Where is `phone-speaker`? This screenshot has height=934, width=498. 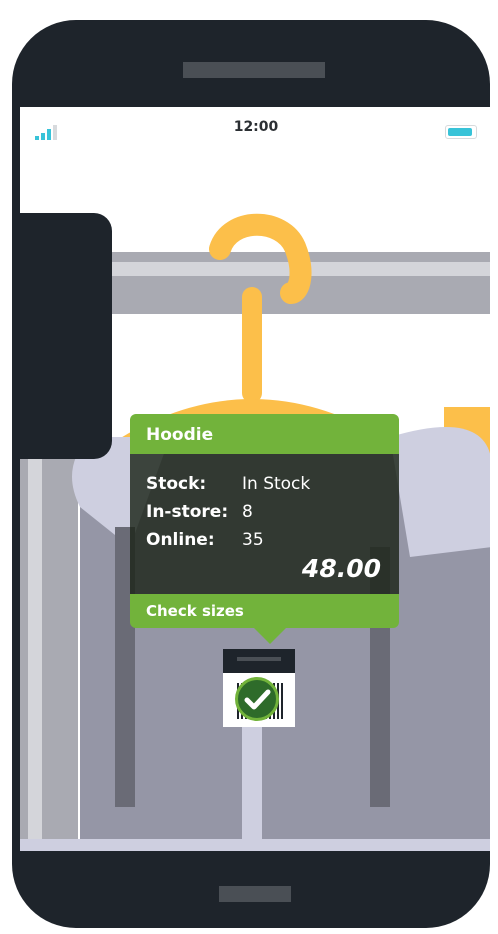
phone-speaker is located at coordinates (254, 70).